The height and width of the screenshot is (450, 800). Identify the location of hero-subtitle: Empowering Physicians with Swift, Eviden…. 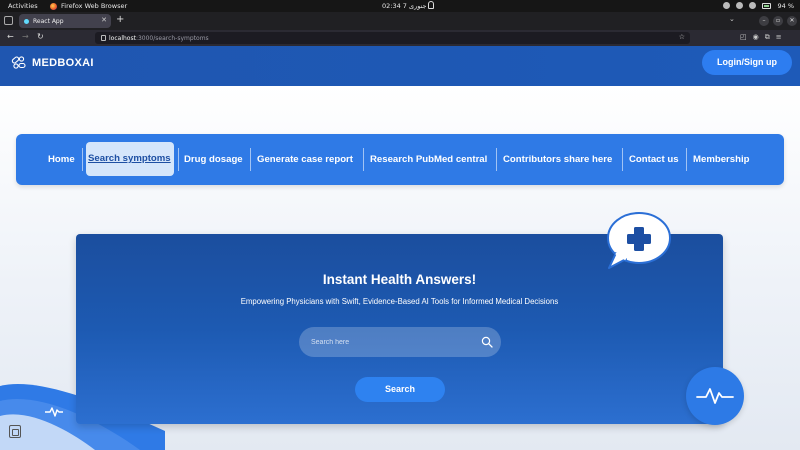
(399, 301).